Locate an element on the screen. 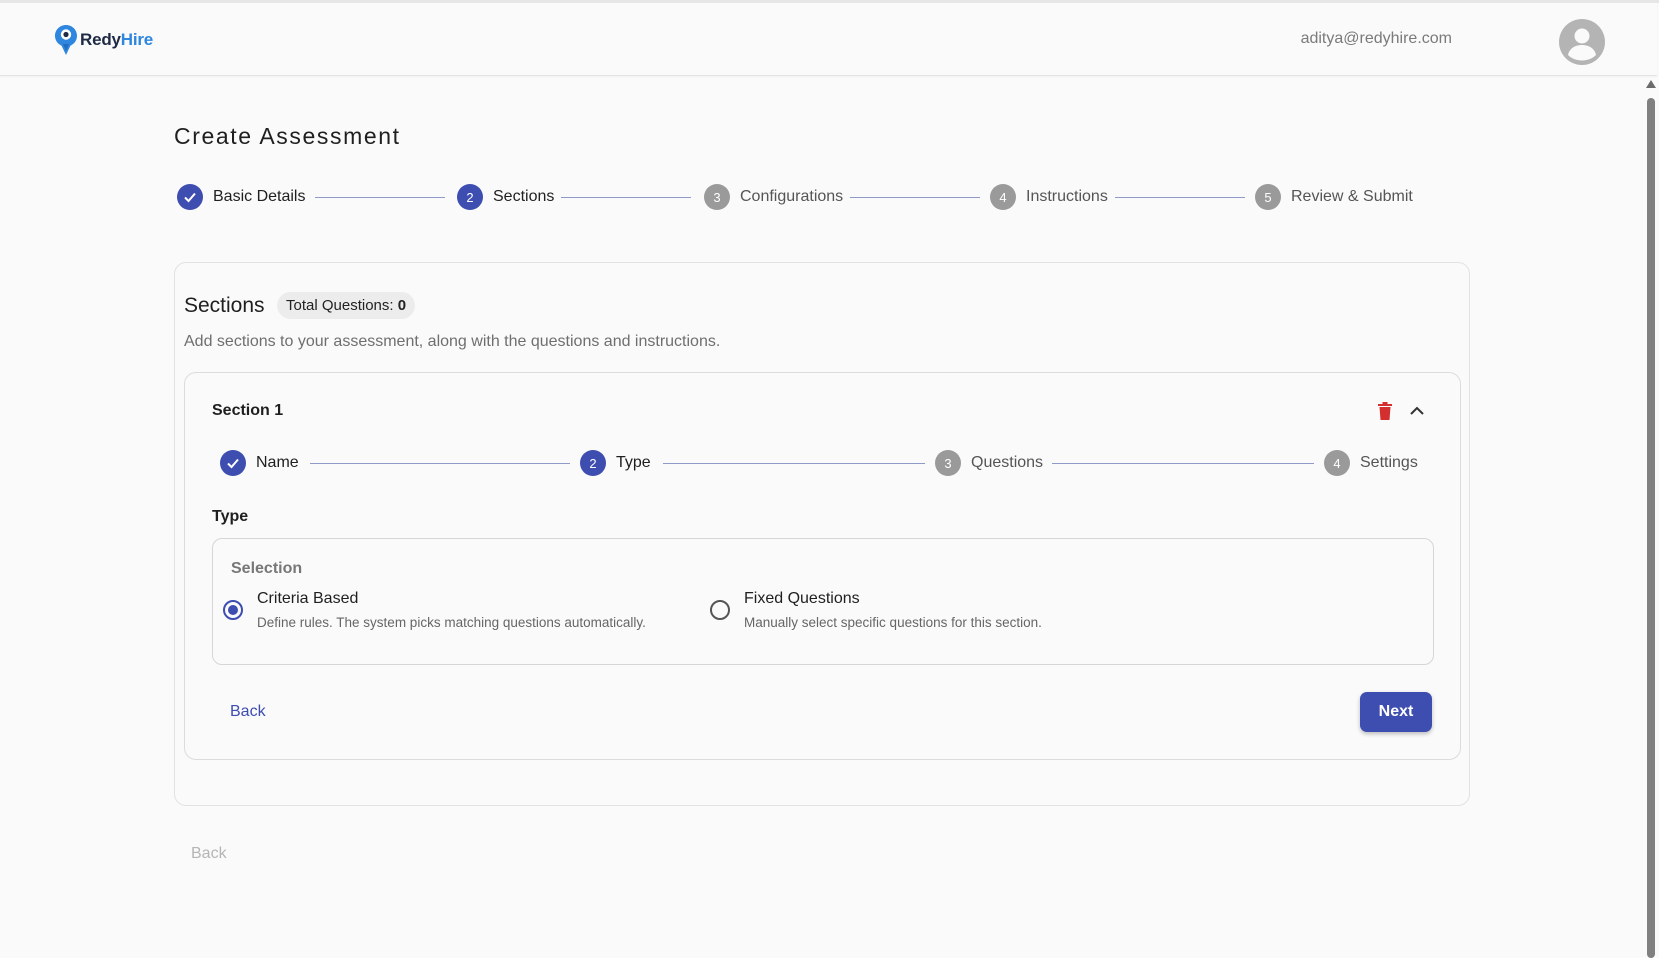 The height and width of the screenshot is (958, 1659). step-label: Questions is located at coordinates (1007, 462).